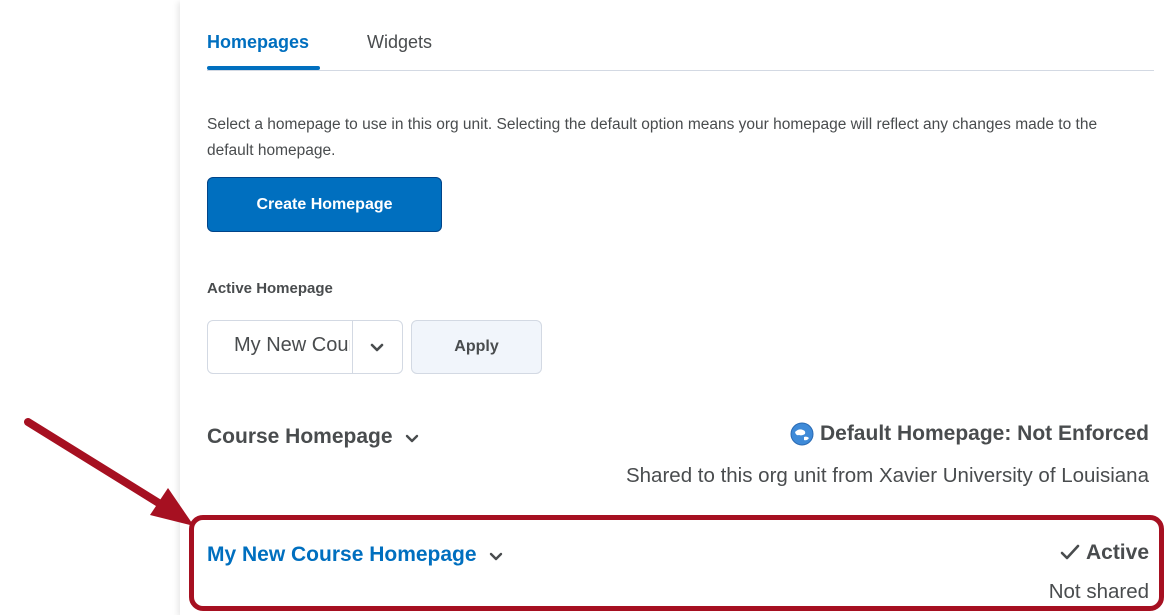  I want to click on default-homepage-status: Default Homepage: Not Enforced, so click(969, 434).